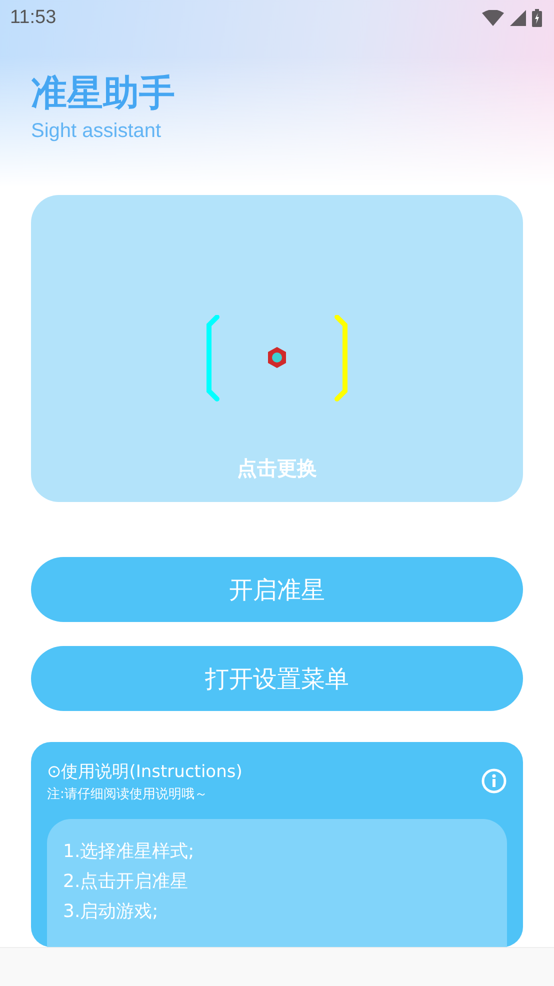  What do you see at coordinates (277, 679) in the screenshot?
I see `settings-menu-button: 打开设置菜单` at bounding box center [277, 679].